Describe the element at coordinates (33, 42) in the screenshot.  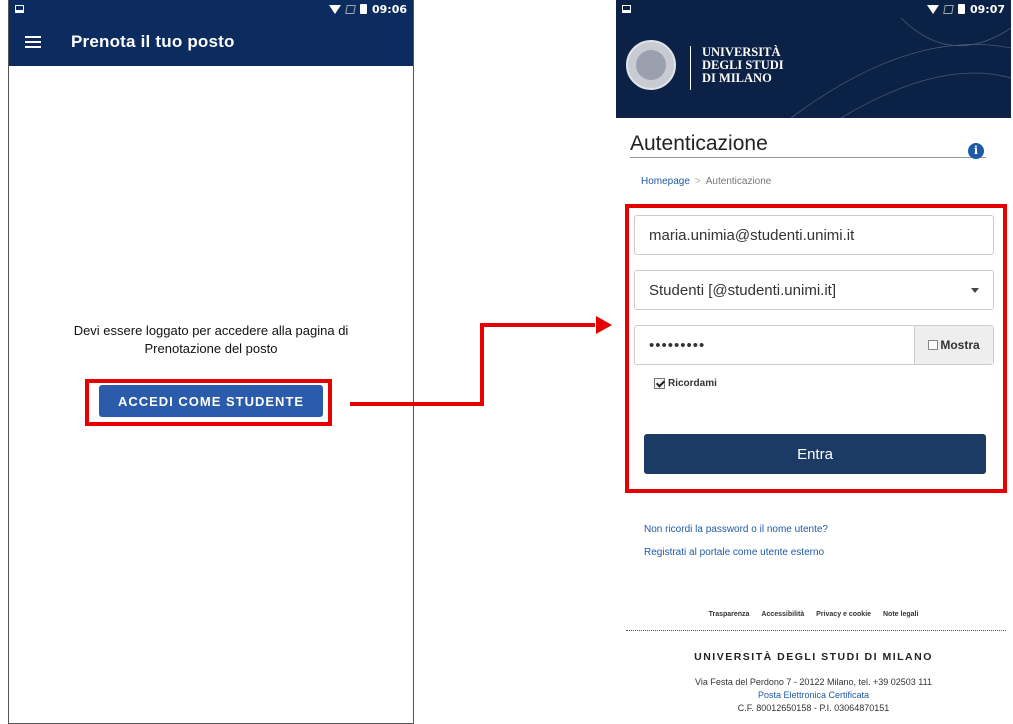
I see `menu-icon` at that location.